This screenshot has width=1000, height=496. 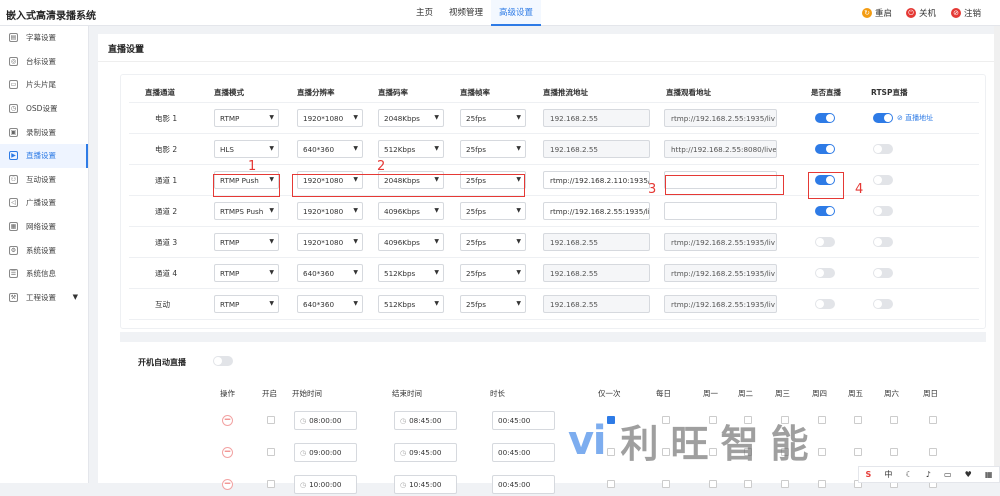 What do you see at coordinates (246, 211) in the screenshot?
I see `mode-select: RTMPS Push ▼` at bounding box center [246, 211].